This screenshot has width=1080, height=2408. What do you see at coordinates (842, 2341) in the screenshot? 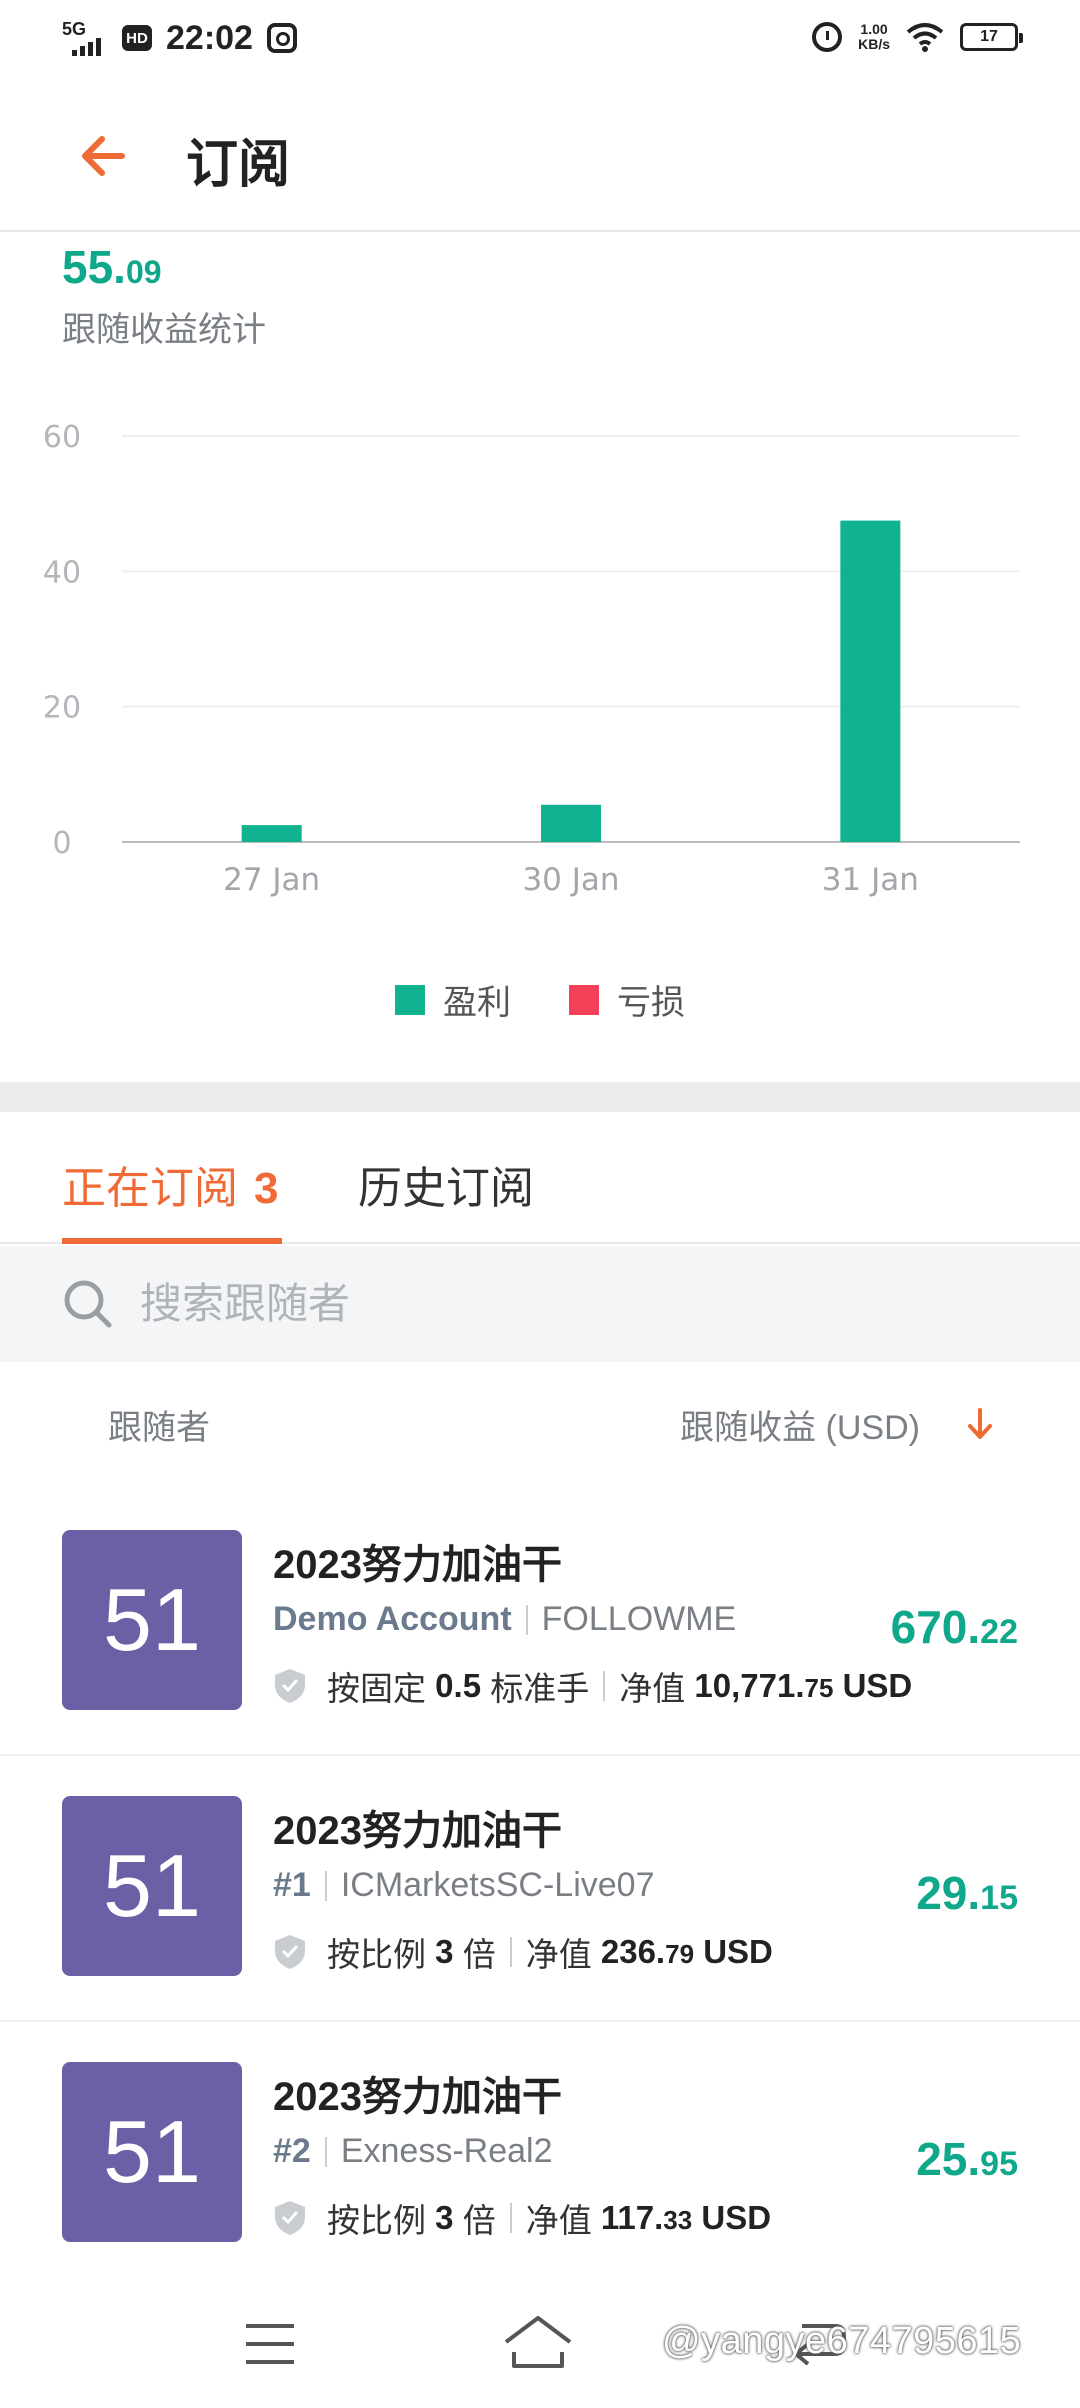
I see `watermark-text: @yangye674795615` at bounding box center [842, 2341].